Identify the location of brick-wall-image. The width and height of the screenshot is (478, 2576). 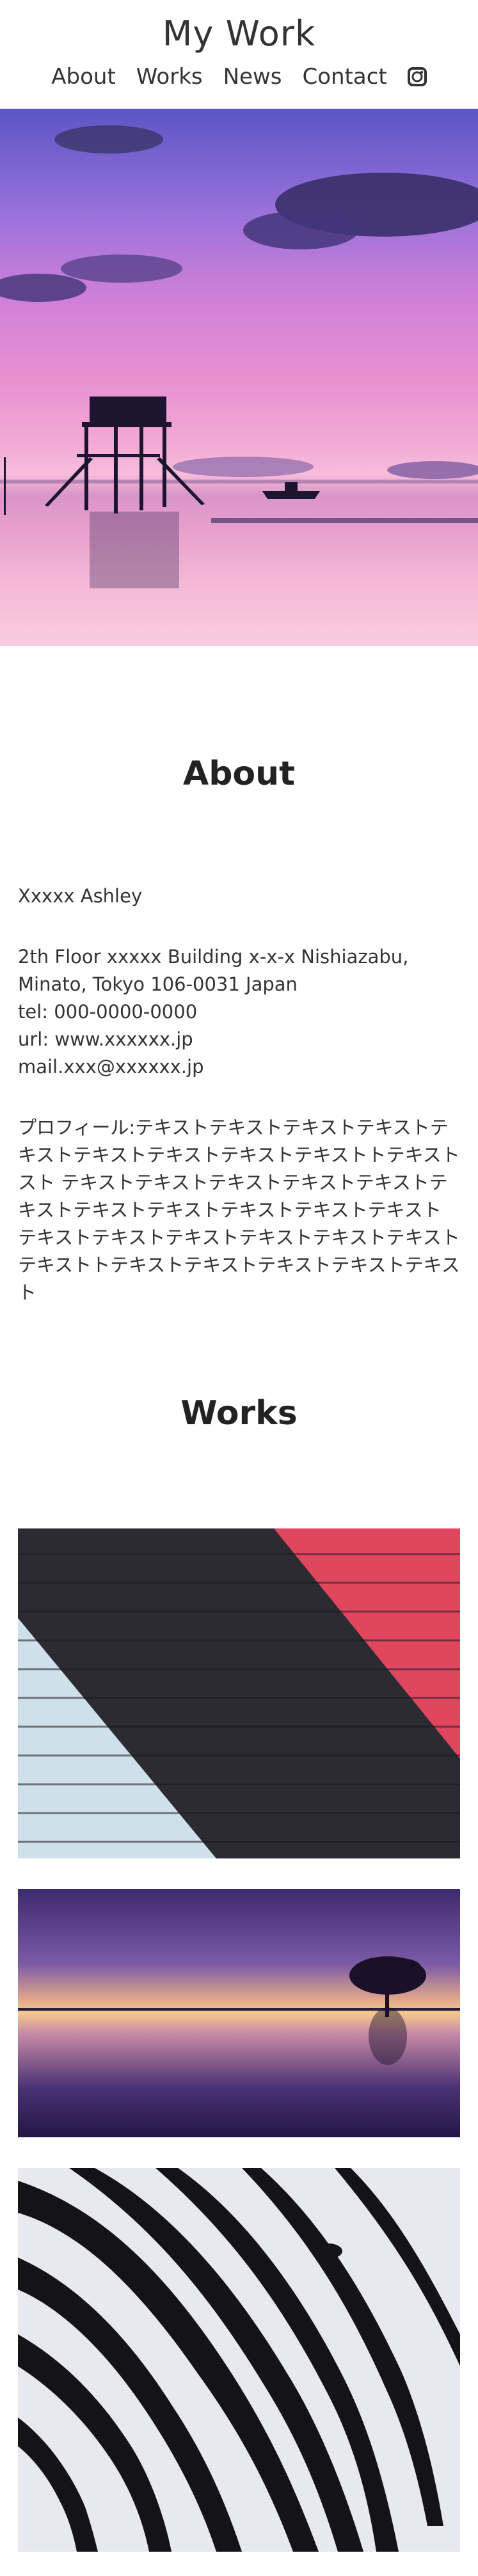
(239, 1693).